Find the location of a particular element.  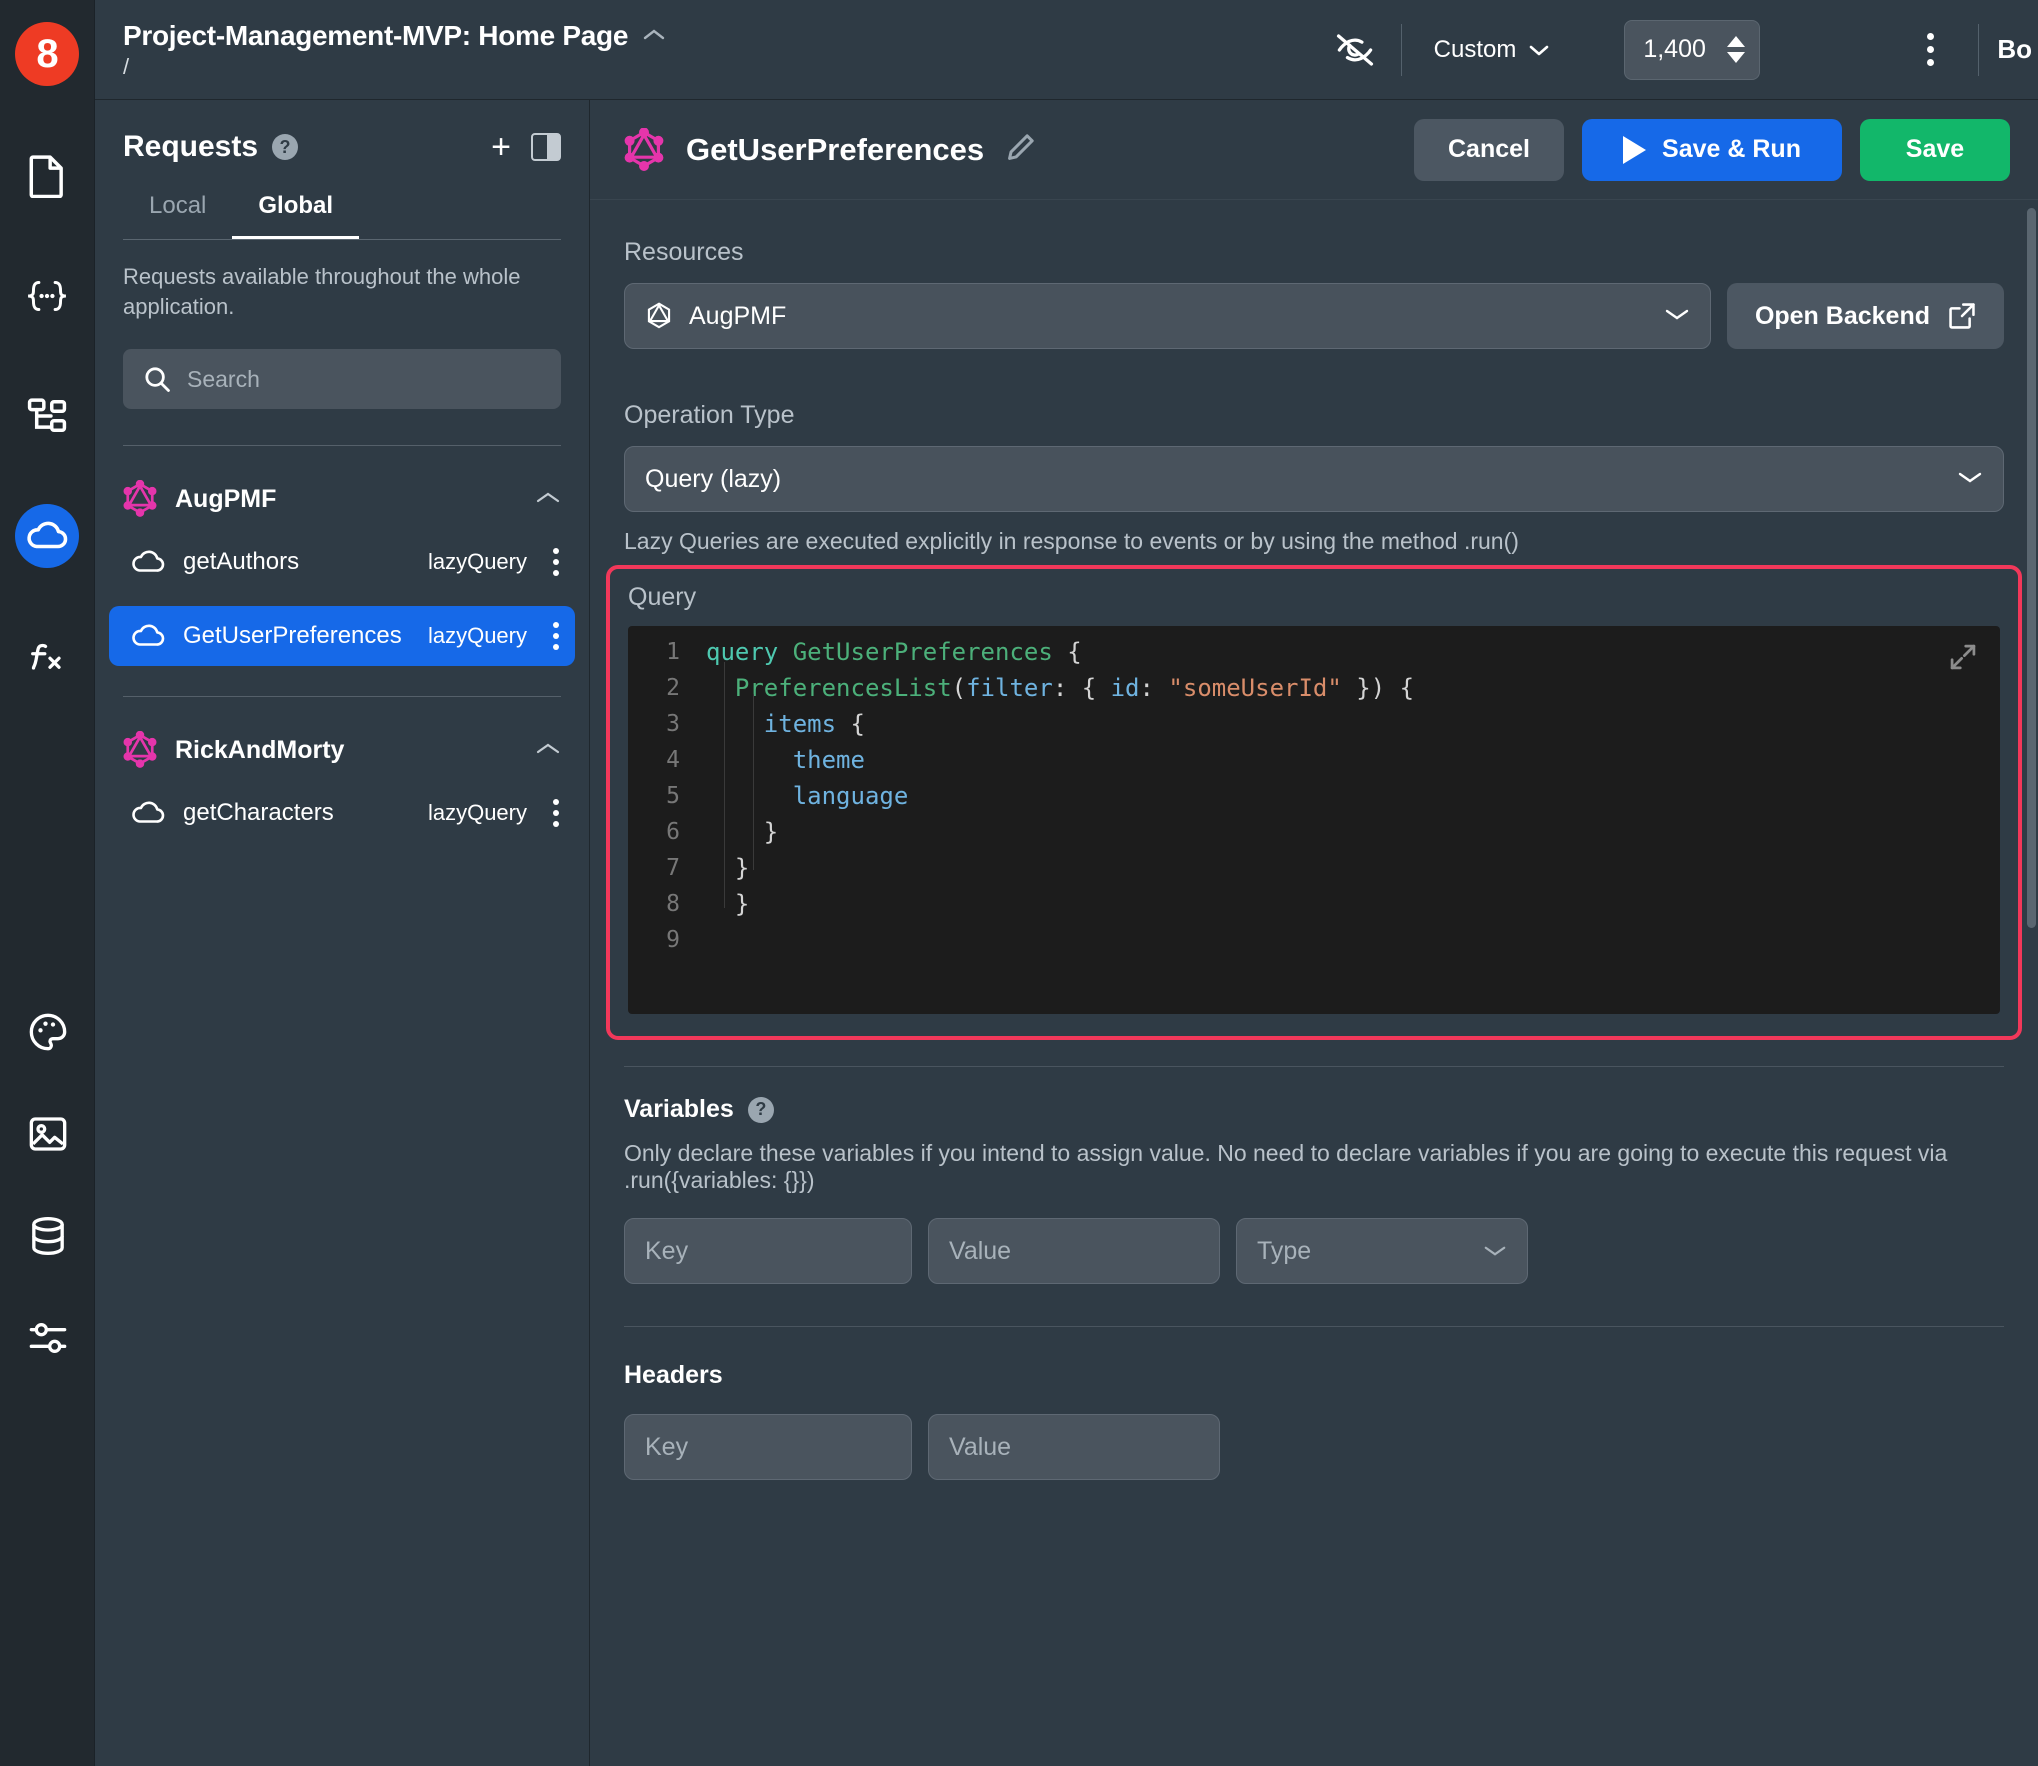

tab-local: Local is located at coordinates (177, 215).